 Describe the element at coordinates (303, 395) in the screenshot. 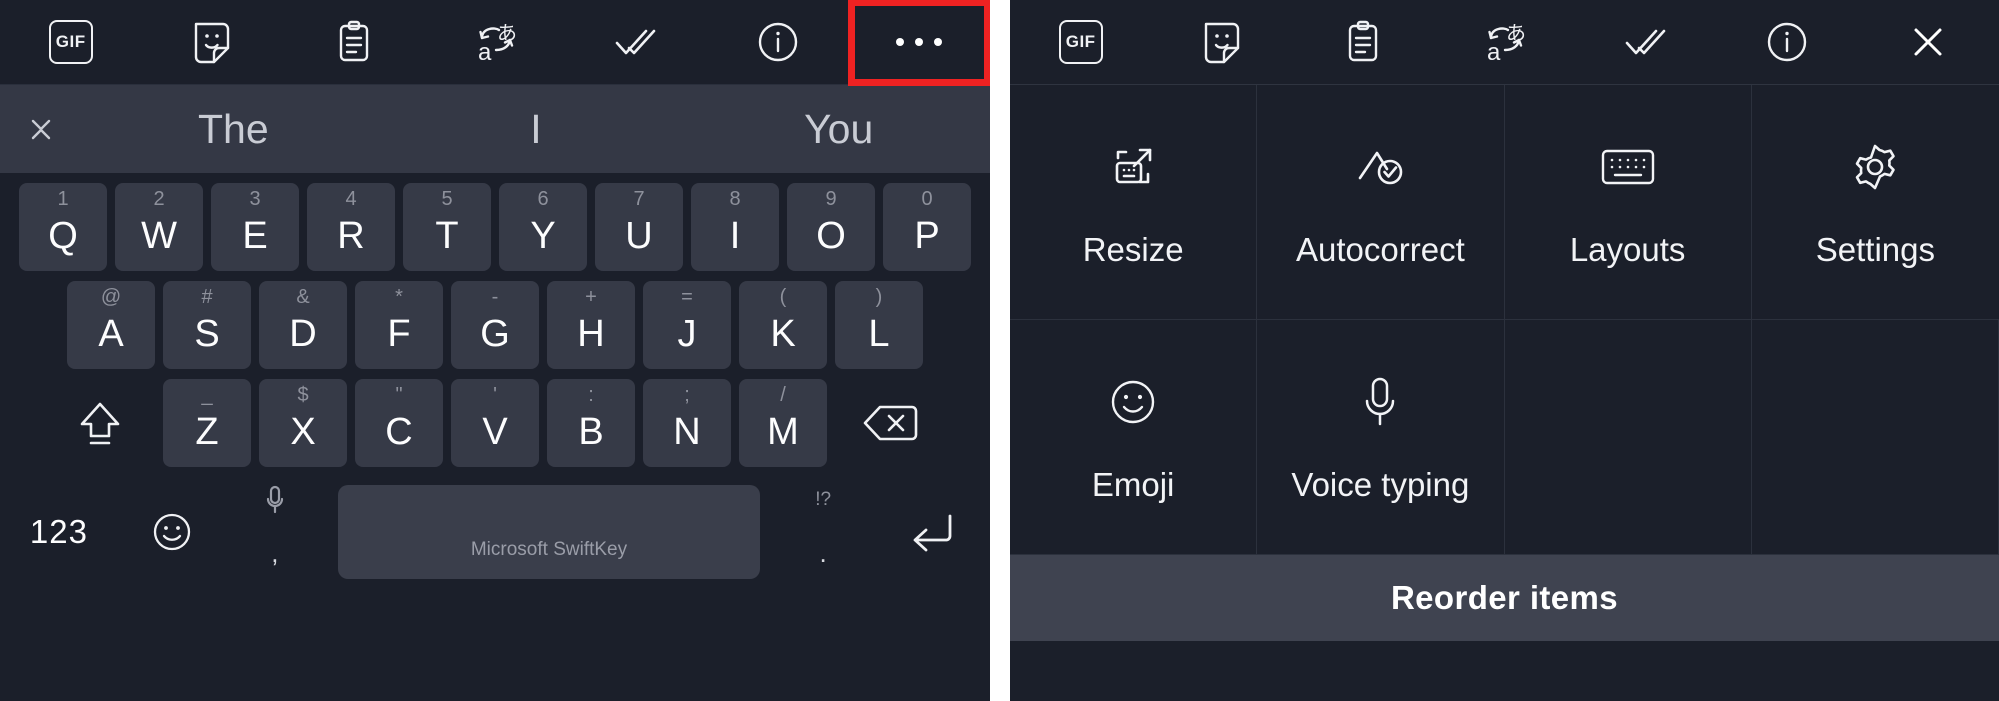

I see `key-x-secondary: $` at that location.